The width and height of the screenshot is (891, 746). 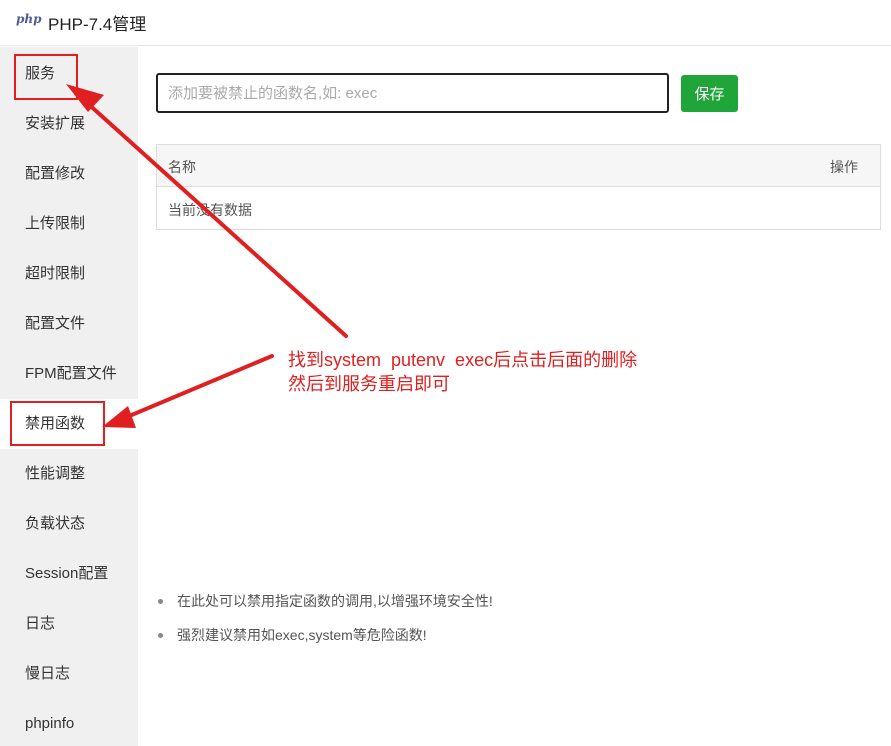 What do you see at coordinates (412, 93) in the screenshot?
I see `function-name-input` at bounding box center [412, 93].